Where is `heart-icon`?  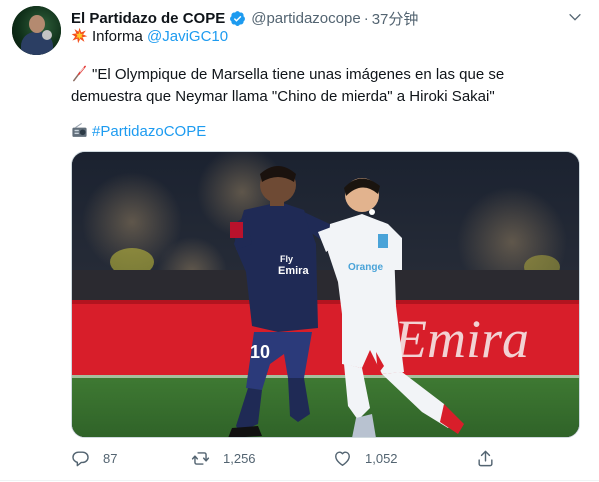 heart-icon is located at coordinates (342, 458).